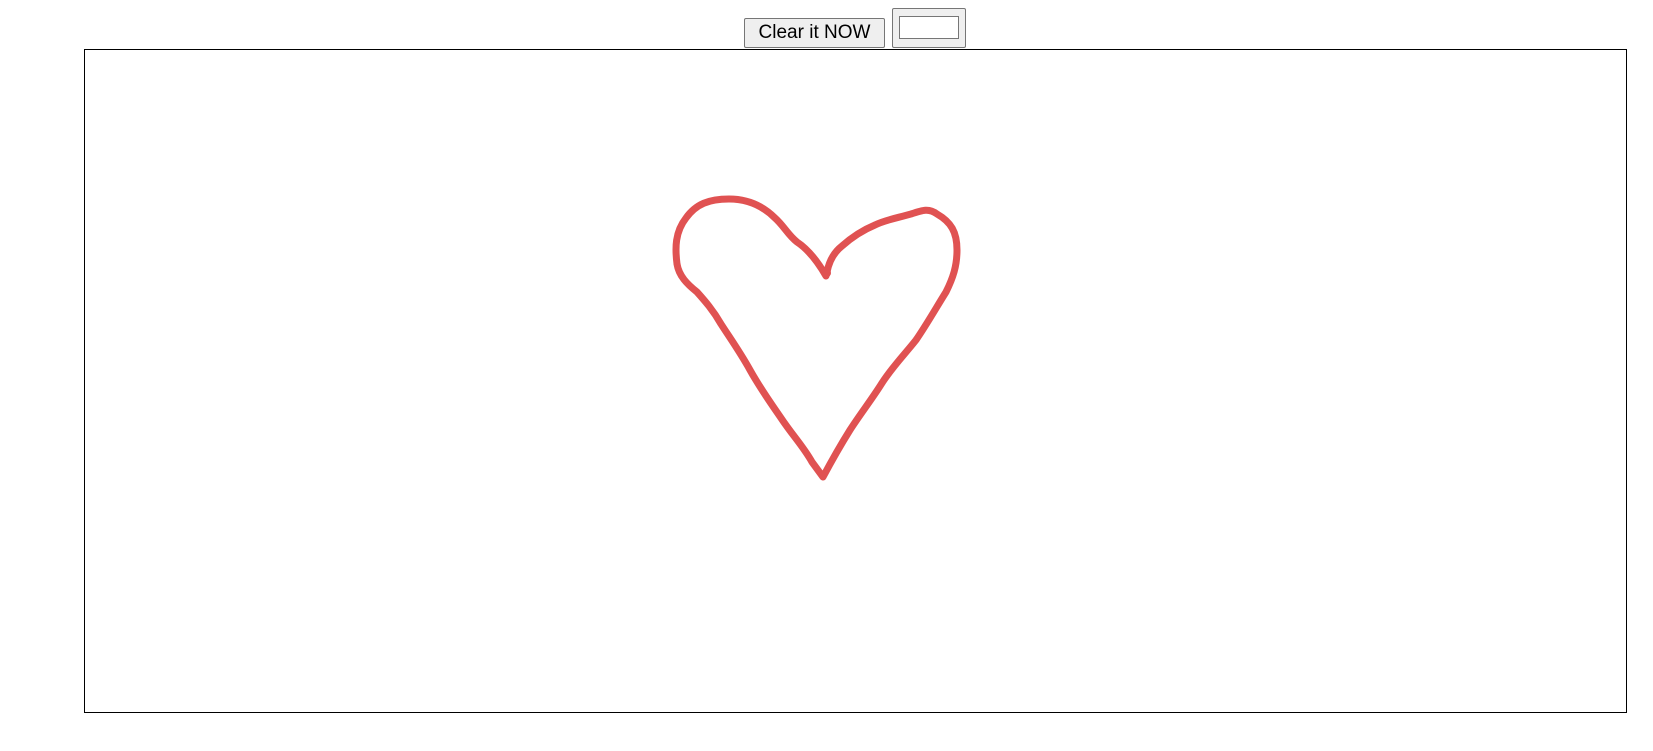  What do you see at coordinates (814, 33) in the screenshot?
I see `clear-canvas-button: Clear it NOW` at bounding box center [814, 33].